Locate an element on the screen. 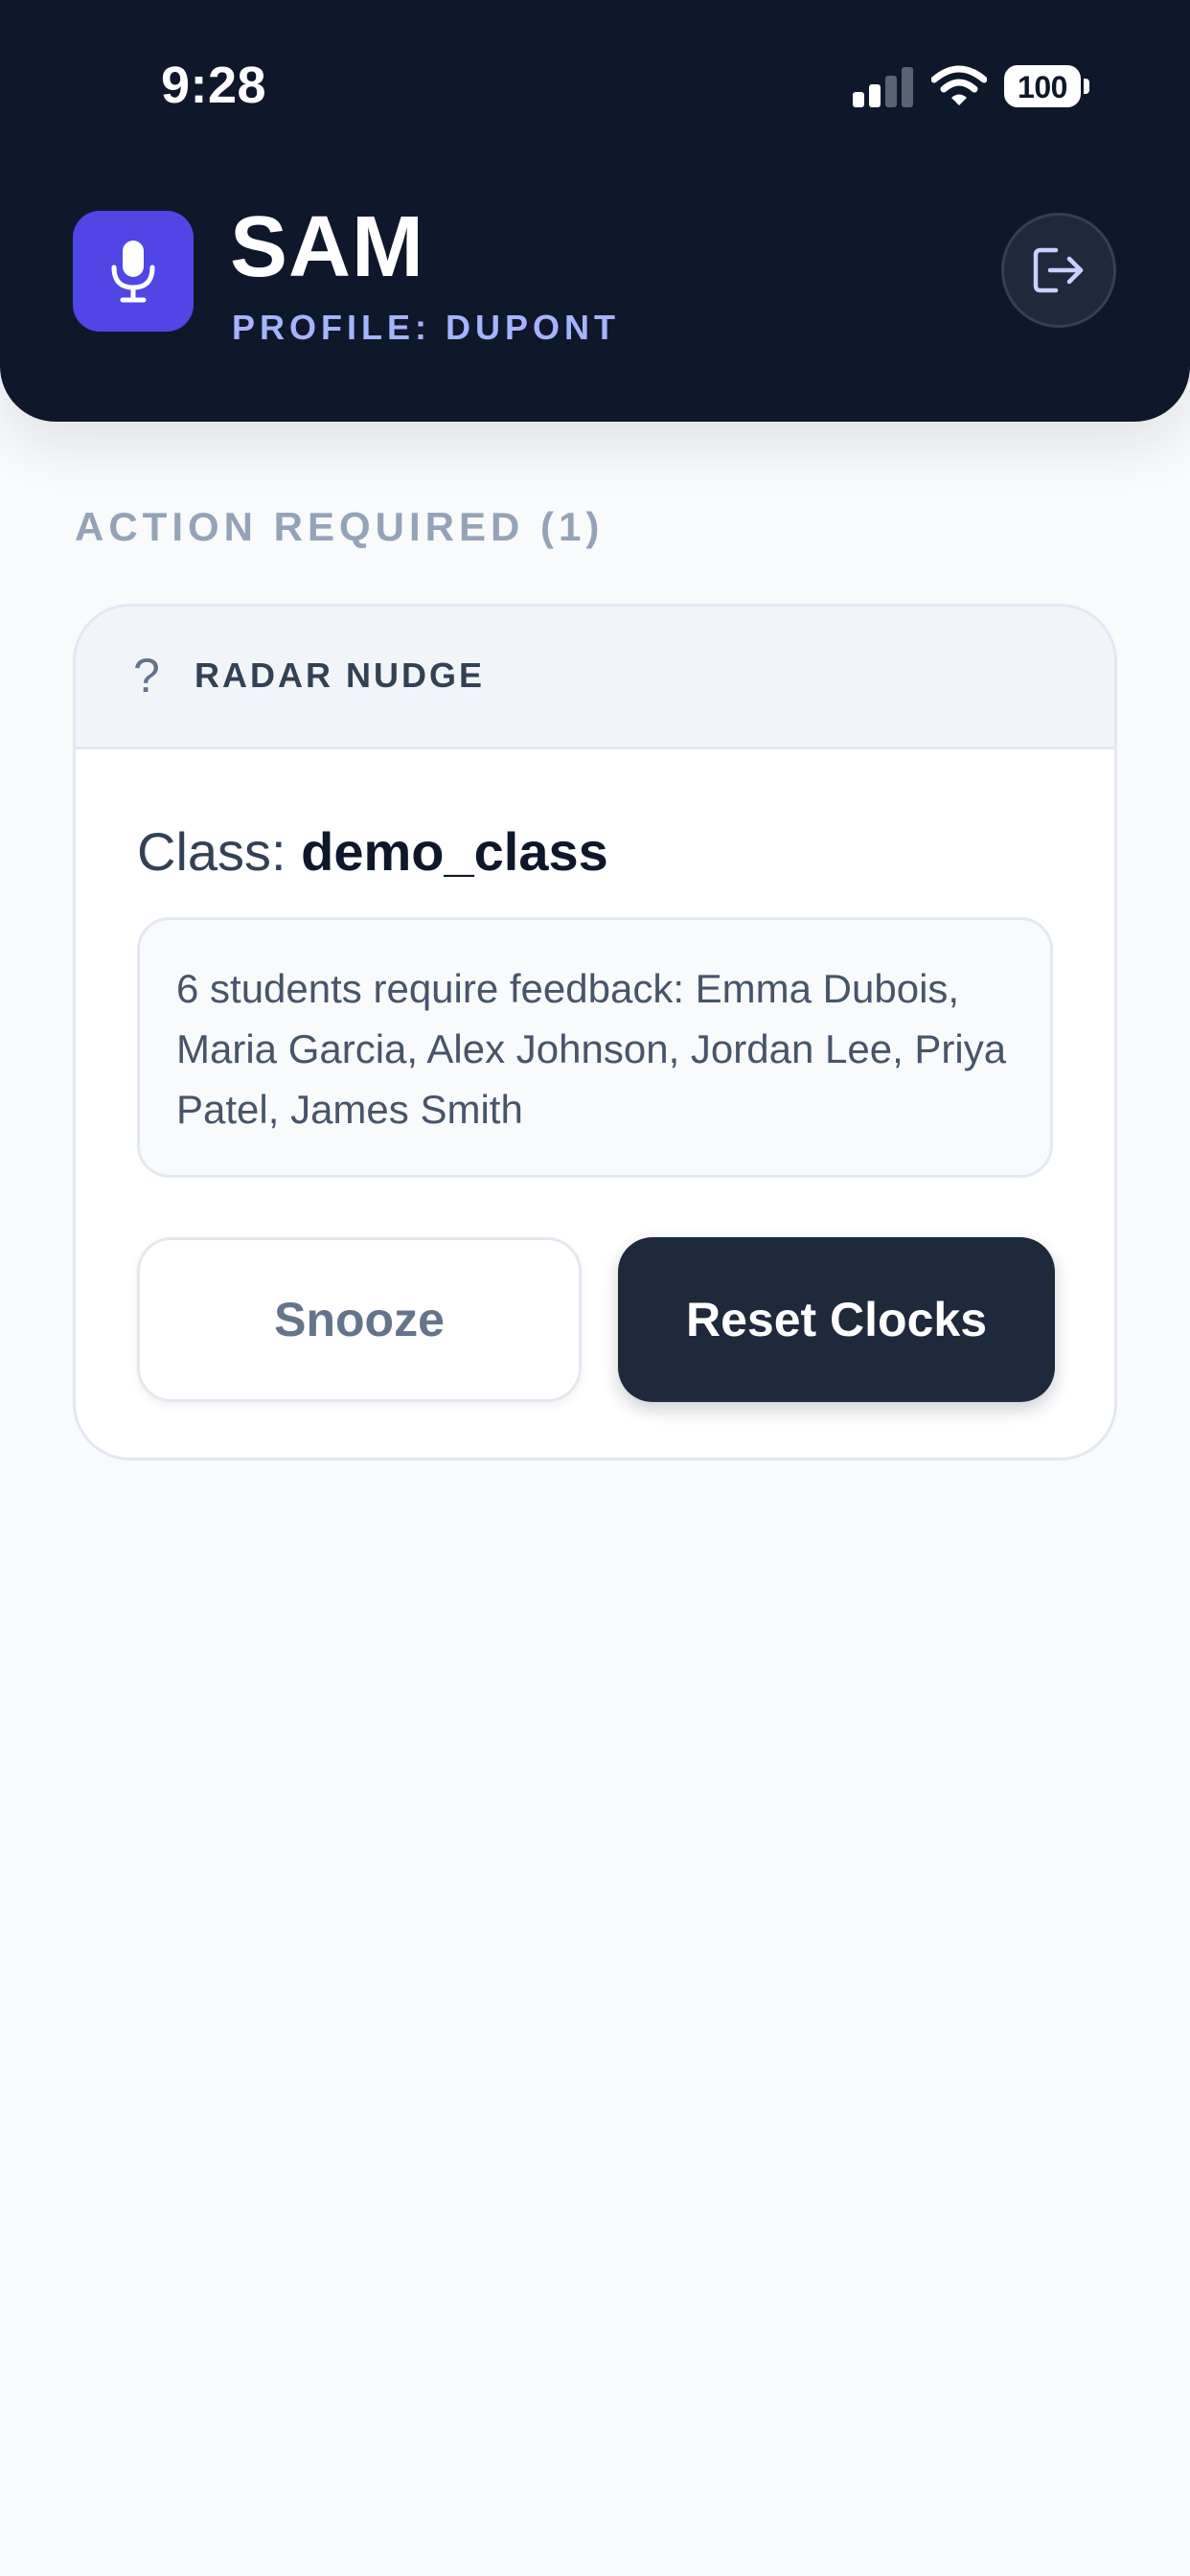 This screenshot has height=2576, width=1190. logout-button is located at coordinates (1059, 270).